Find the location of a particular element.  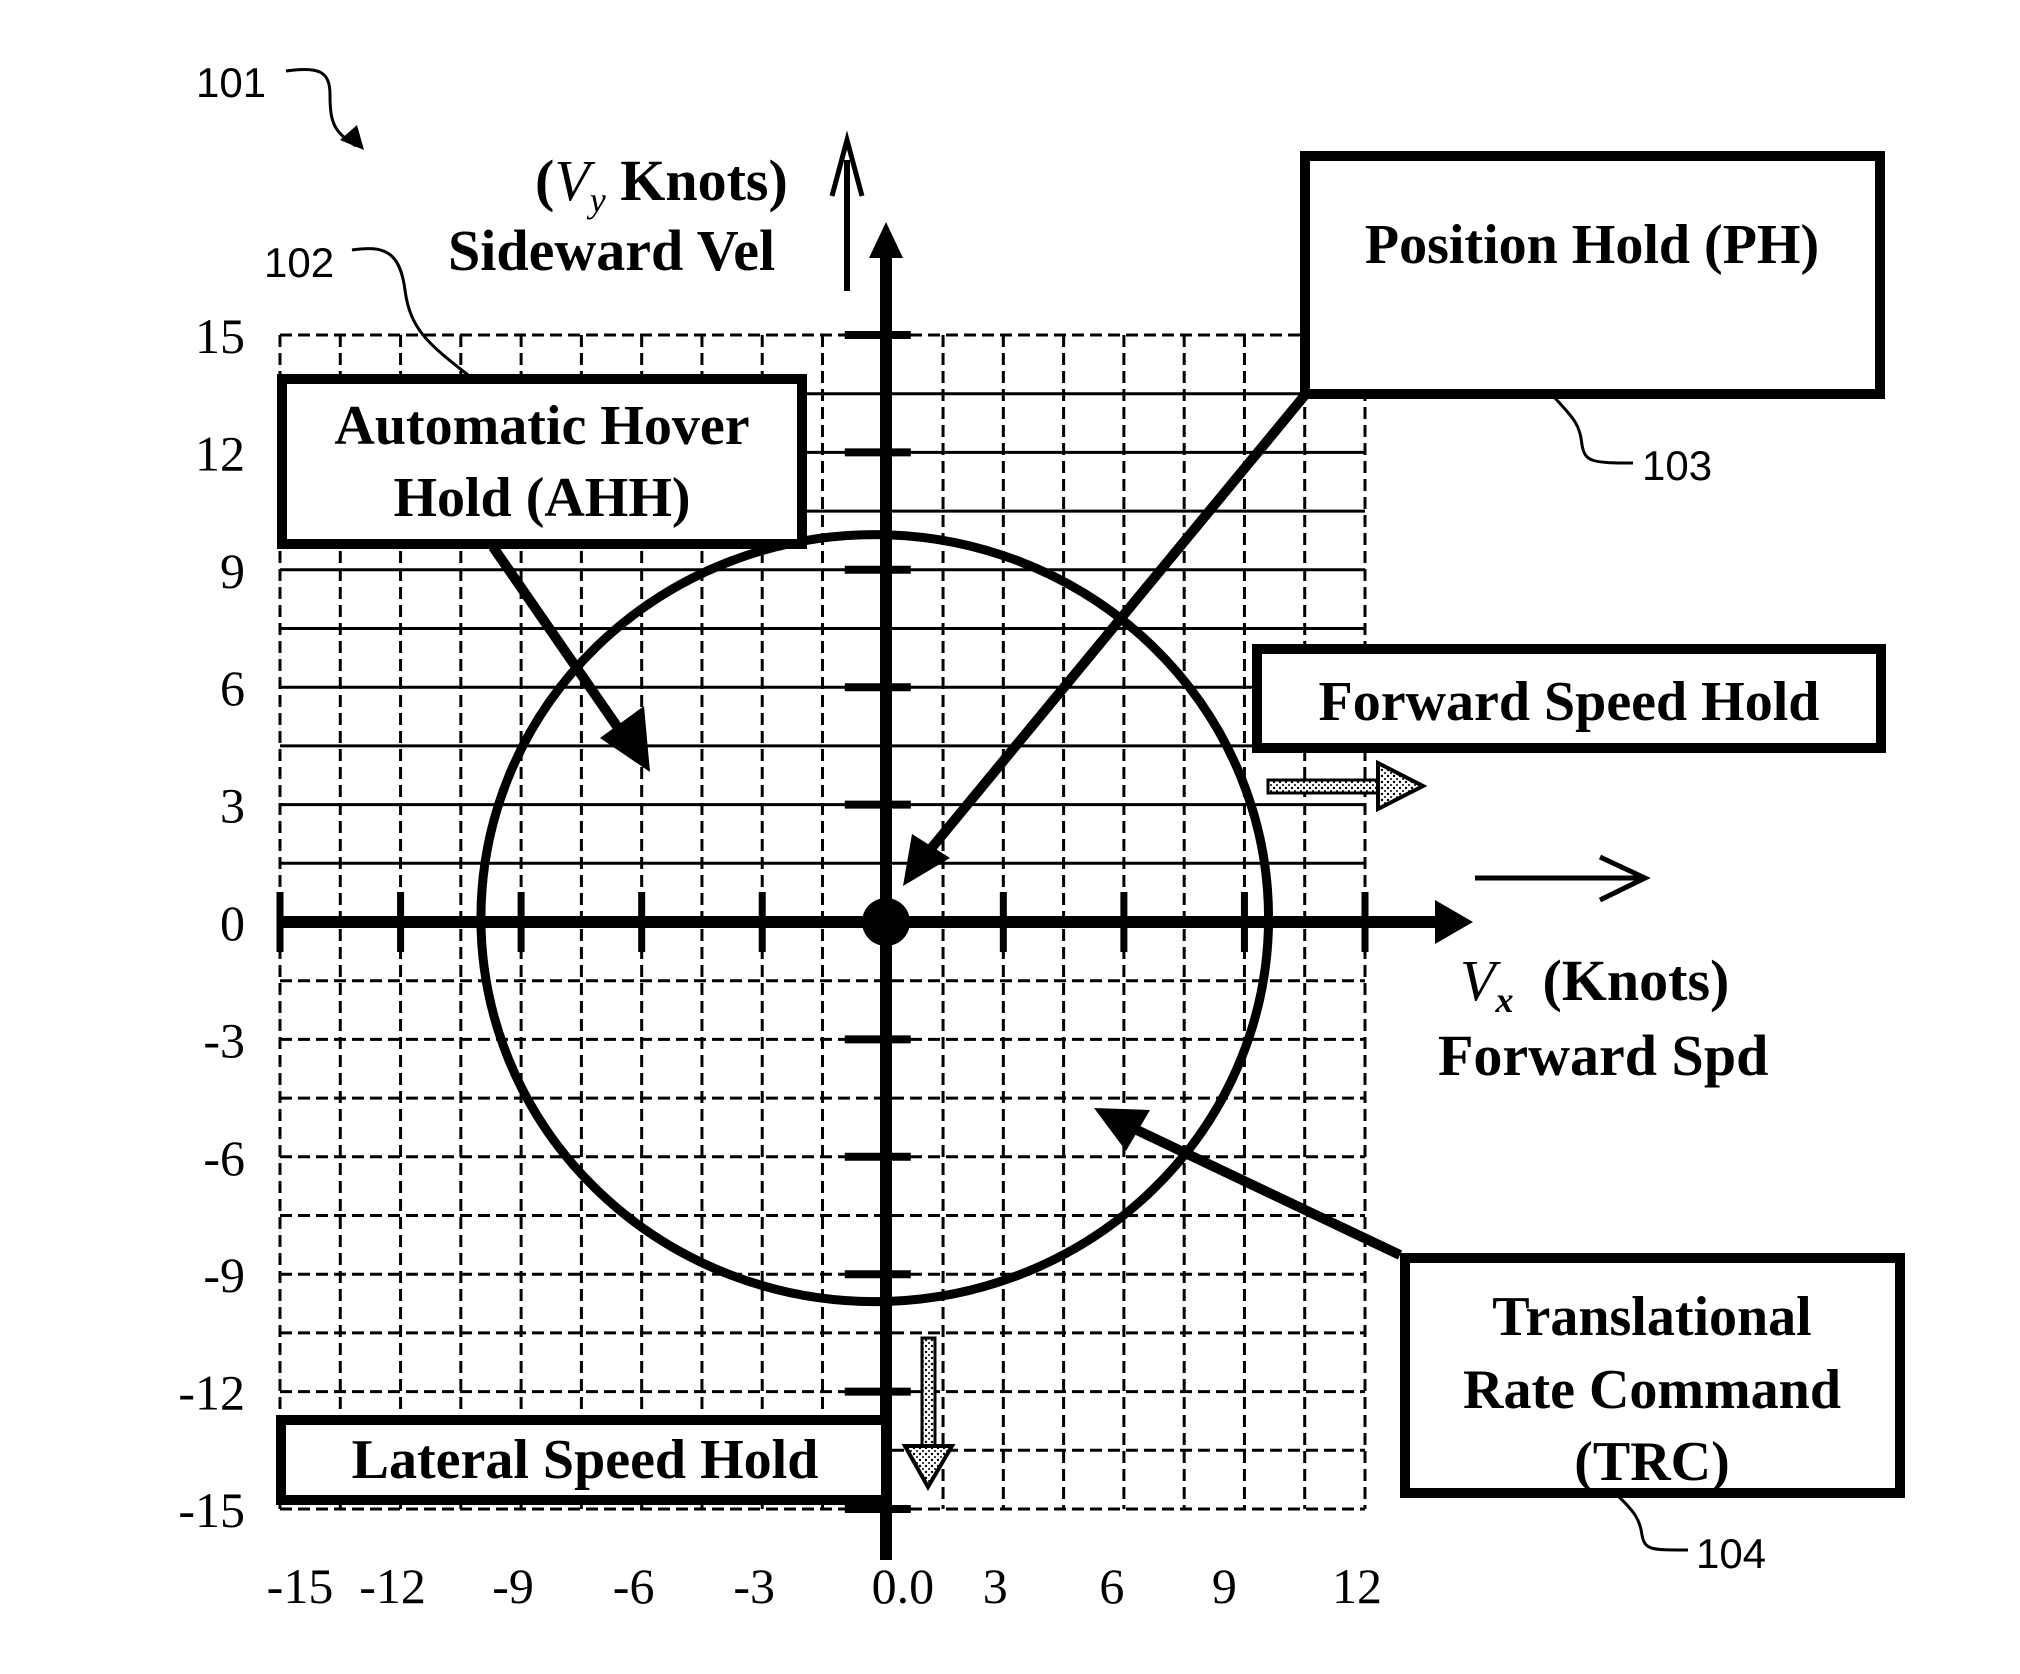

forward-speed-hold-label: Forward Speed Hold is located at coordinates (1569, 702).